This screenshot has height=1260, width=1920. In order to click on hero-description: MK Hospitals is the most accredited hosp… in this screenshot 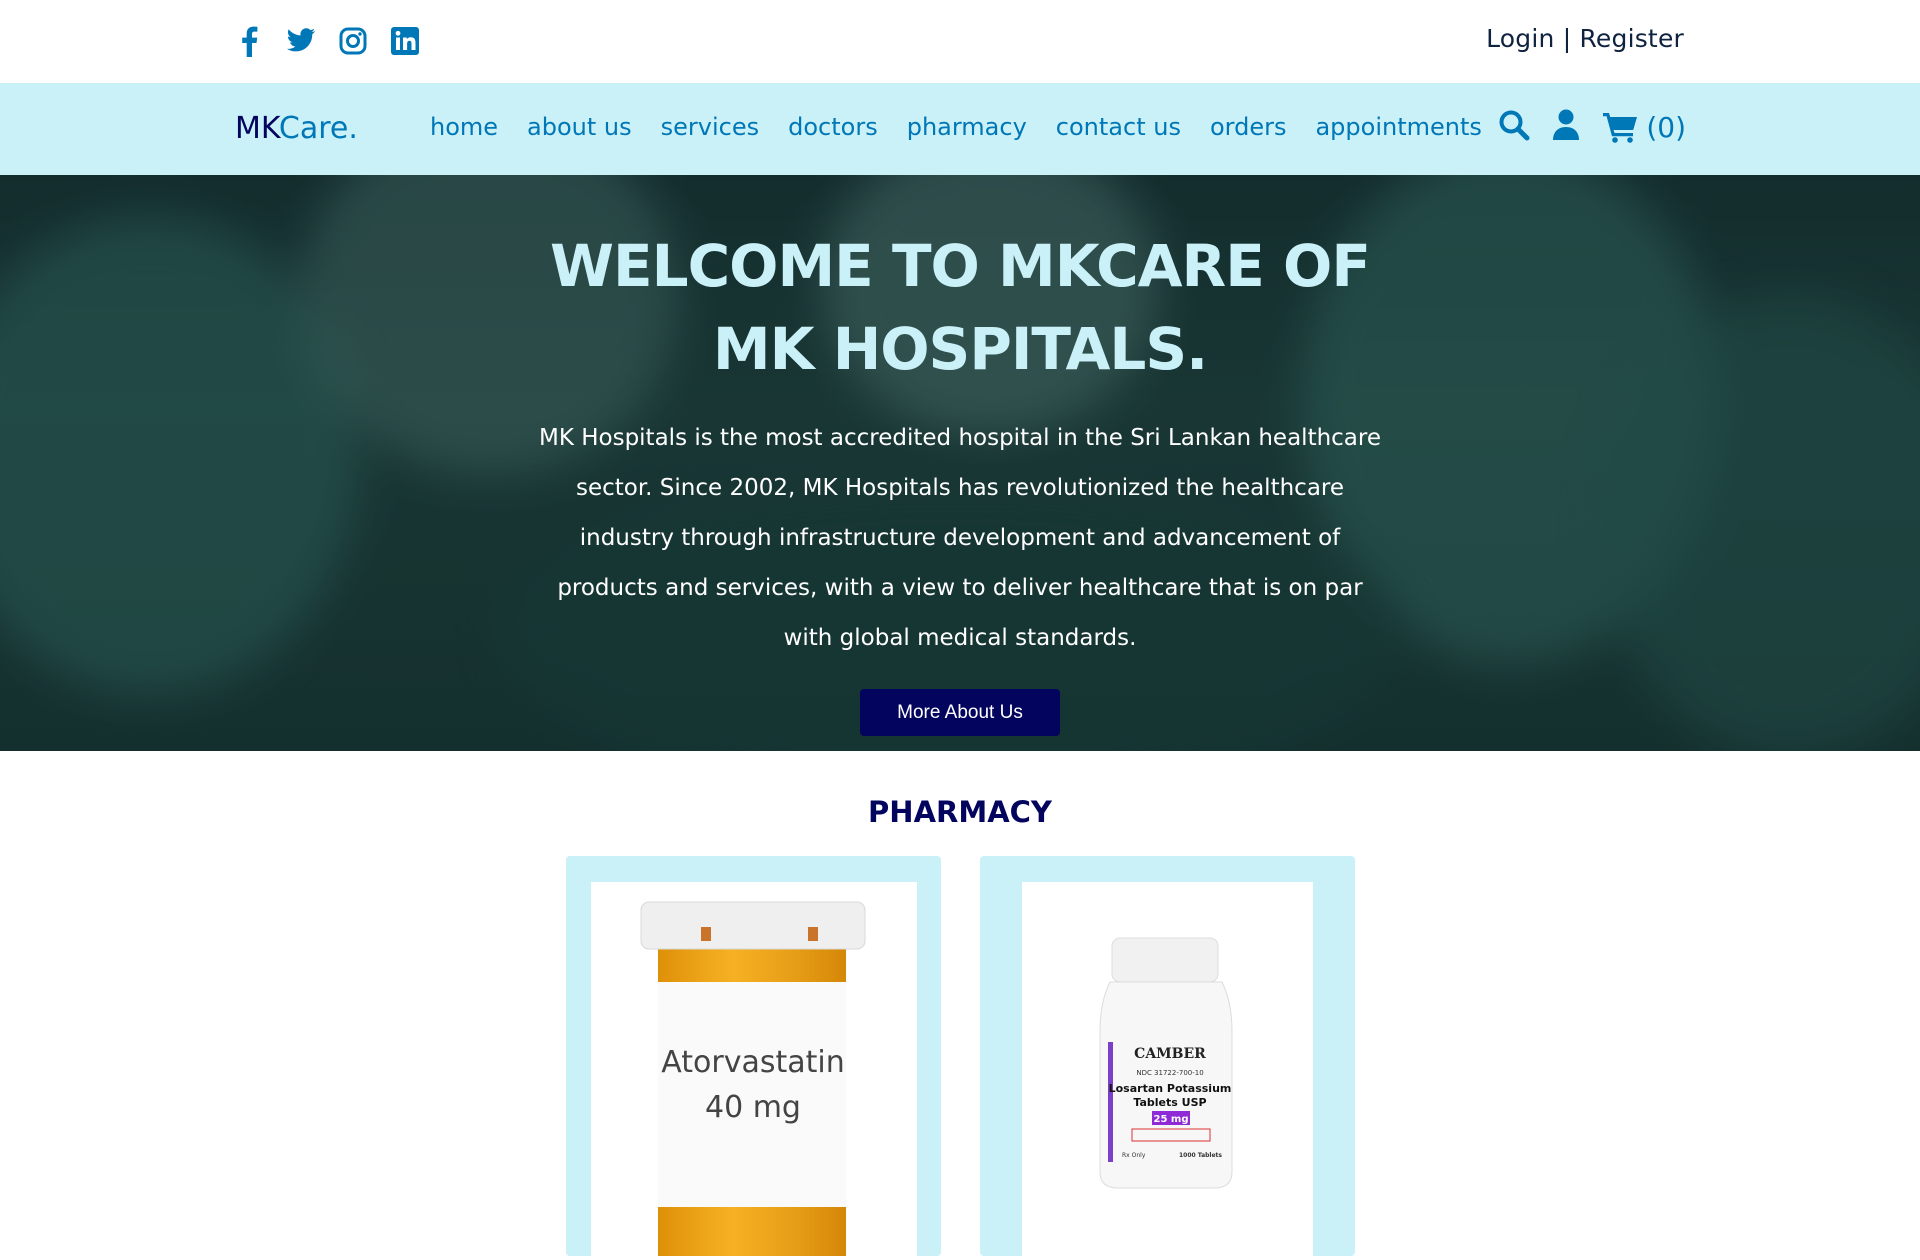, I will do `click(959, 538)`.